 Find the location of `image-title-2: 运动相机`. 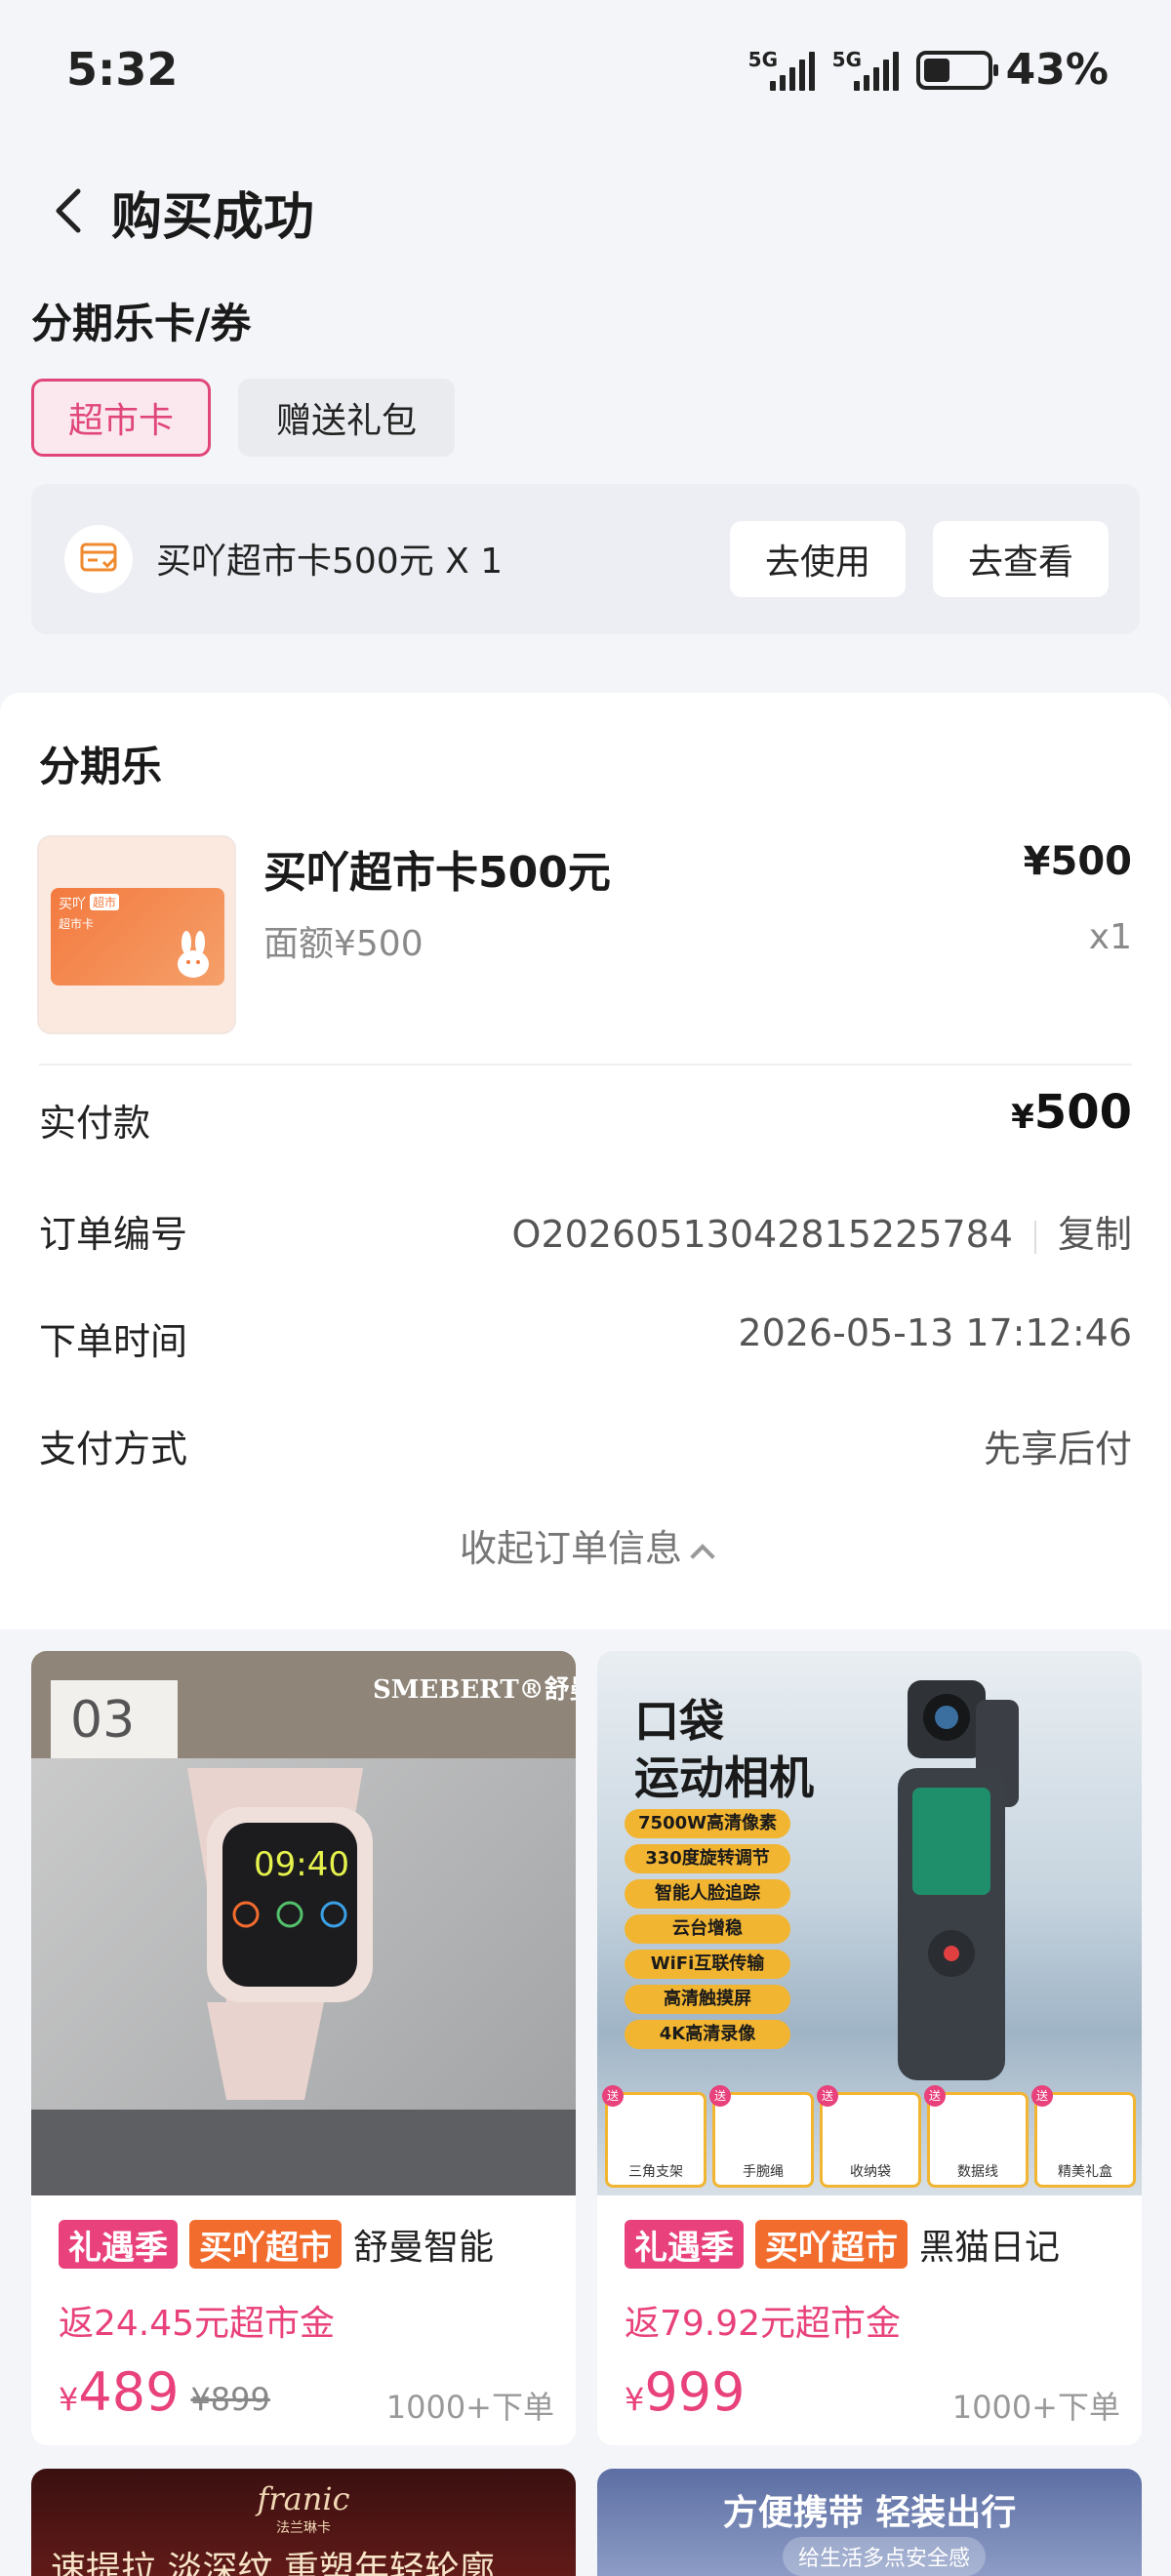

image-title-2: 运动相机 is located at coordinates (724, 1777).